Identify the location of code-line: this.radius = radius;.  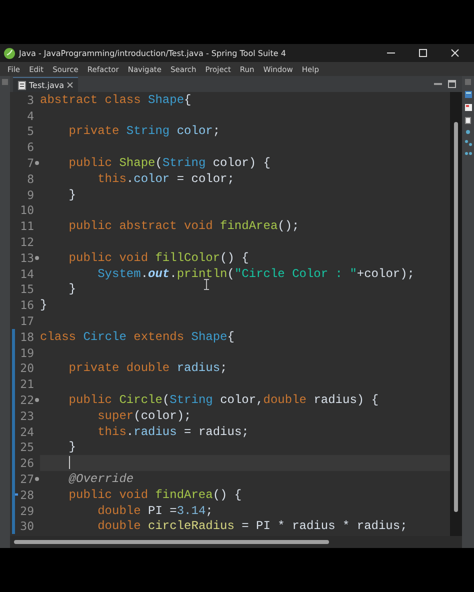
(172, 431).